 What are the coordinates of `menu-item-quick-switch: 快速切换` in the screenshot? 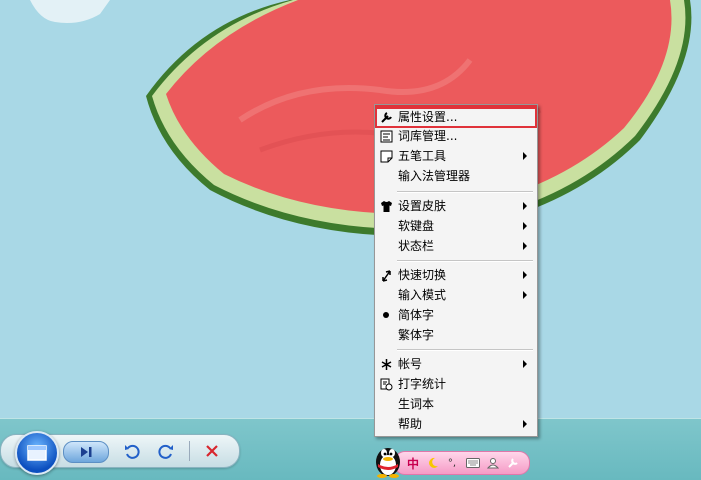 It's located at (456, 275).